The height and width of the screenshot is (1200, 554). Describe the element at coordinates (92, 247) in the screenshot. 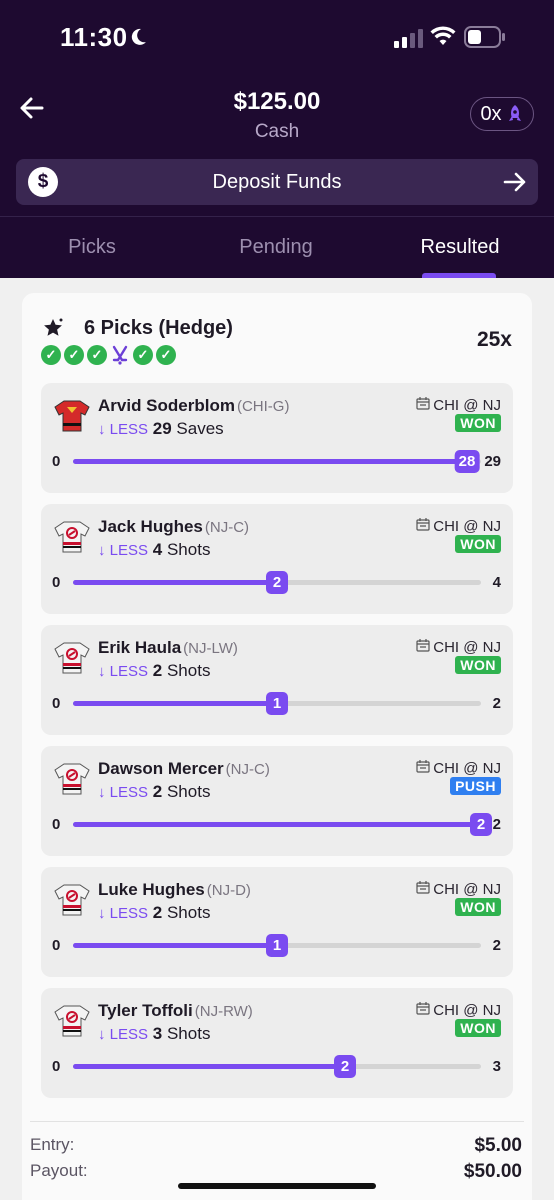

I see `tab-picks: Picks` at that location.